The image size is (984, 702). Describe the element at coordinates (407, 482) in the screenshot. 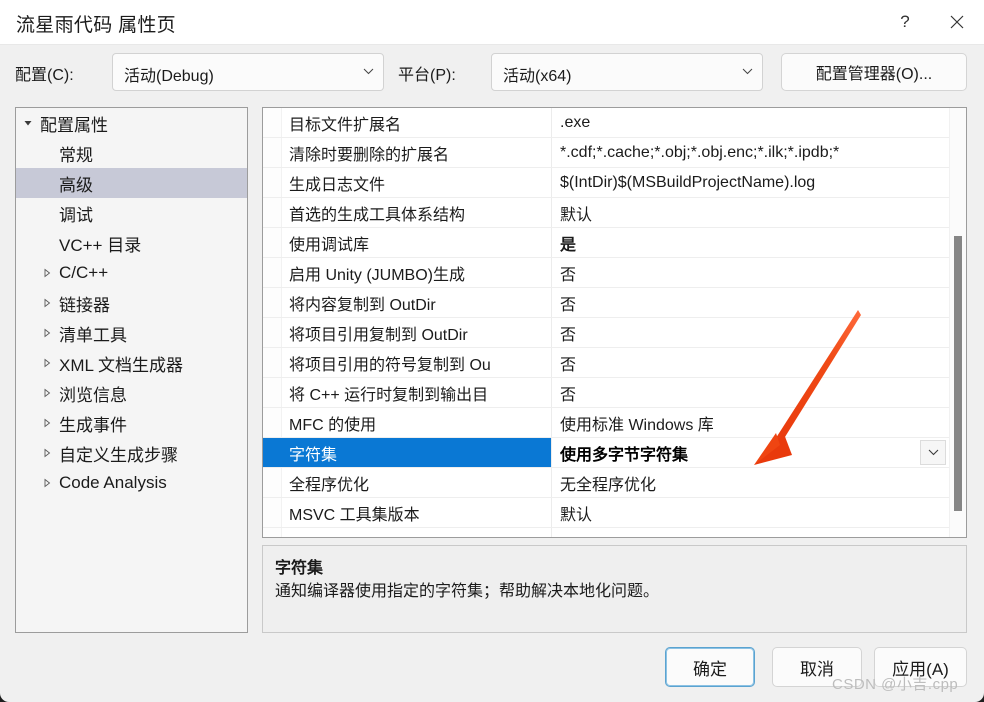

I see `property-name: 全程序优化` at that location.